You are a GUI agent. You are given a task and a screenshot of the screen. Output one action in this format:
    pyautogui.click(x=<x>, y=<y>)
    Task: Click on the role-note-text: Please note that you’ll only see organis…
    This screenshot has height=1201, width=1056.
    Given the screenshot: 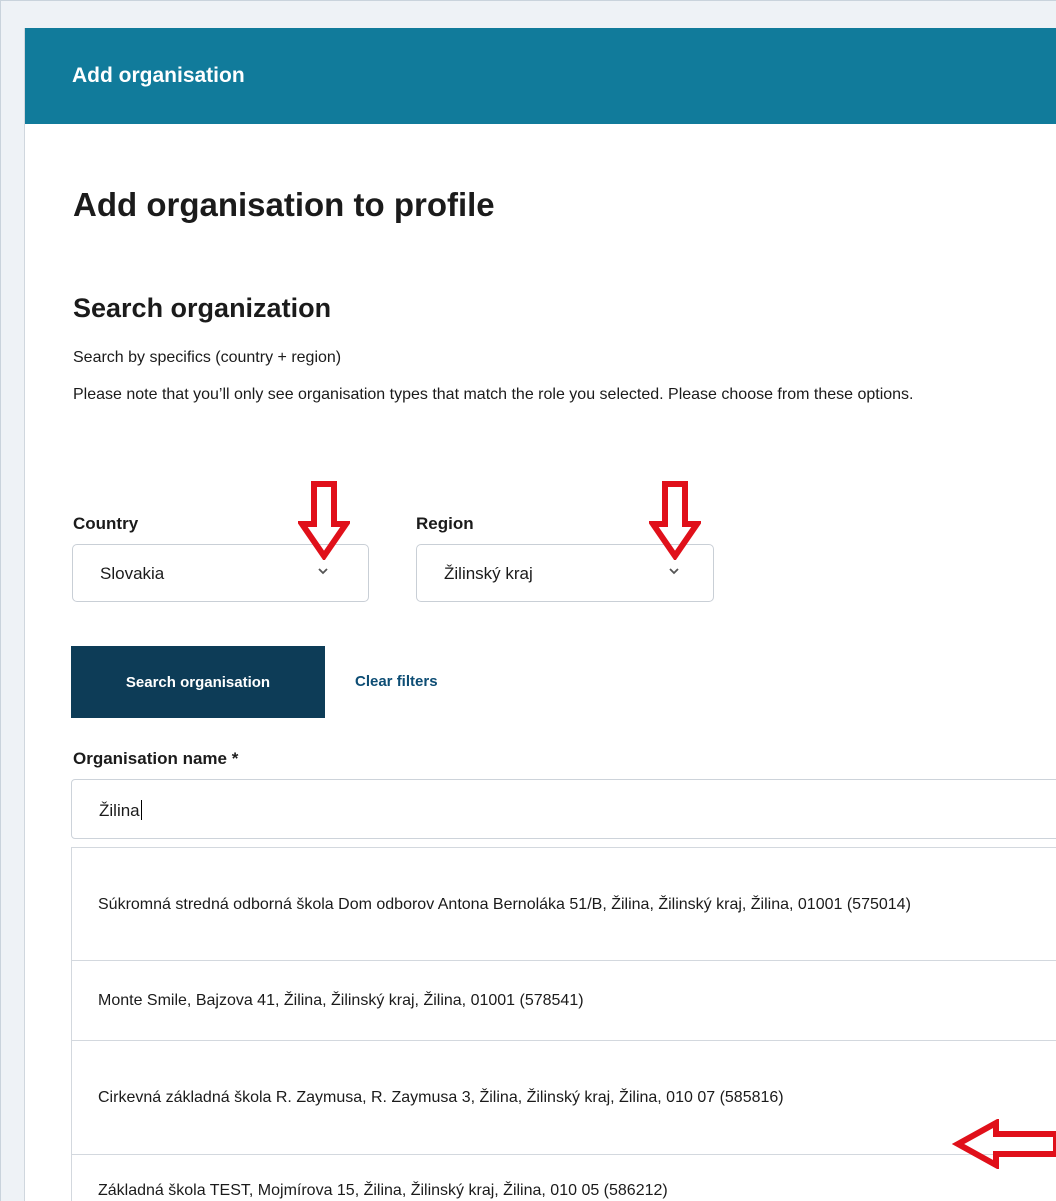 What is the action you would take?
    pyautogui.click(x=493, y=394)
    